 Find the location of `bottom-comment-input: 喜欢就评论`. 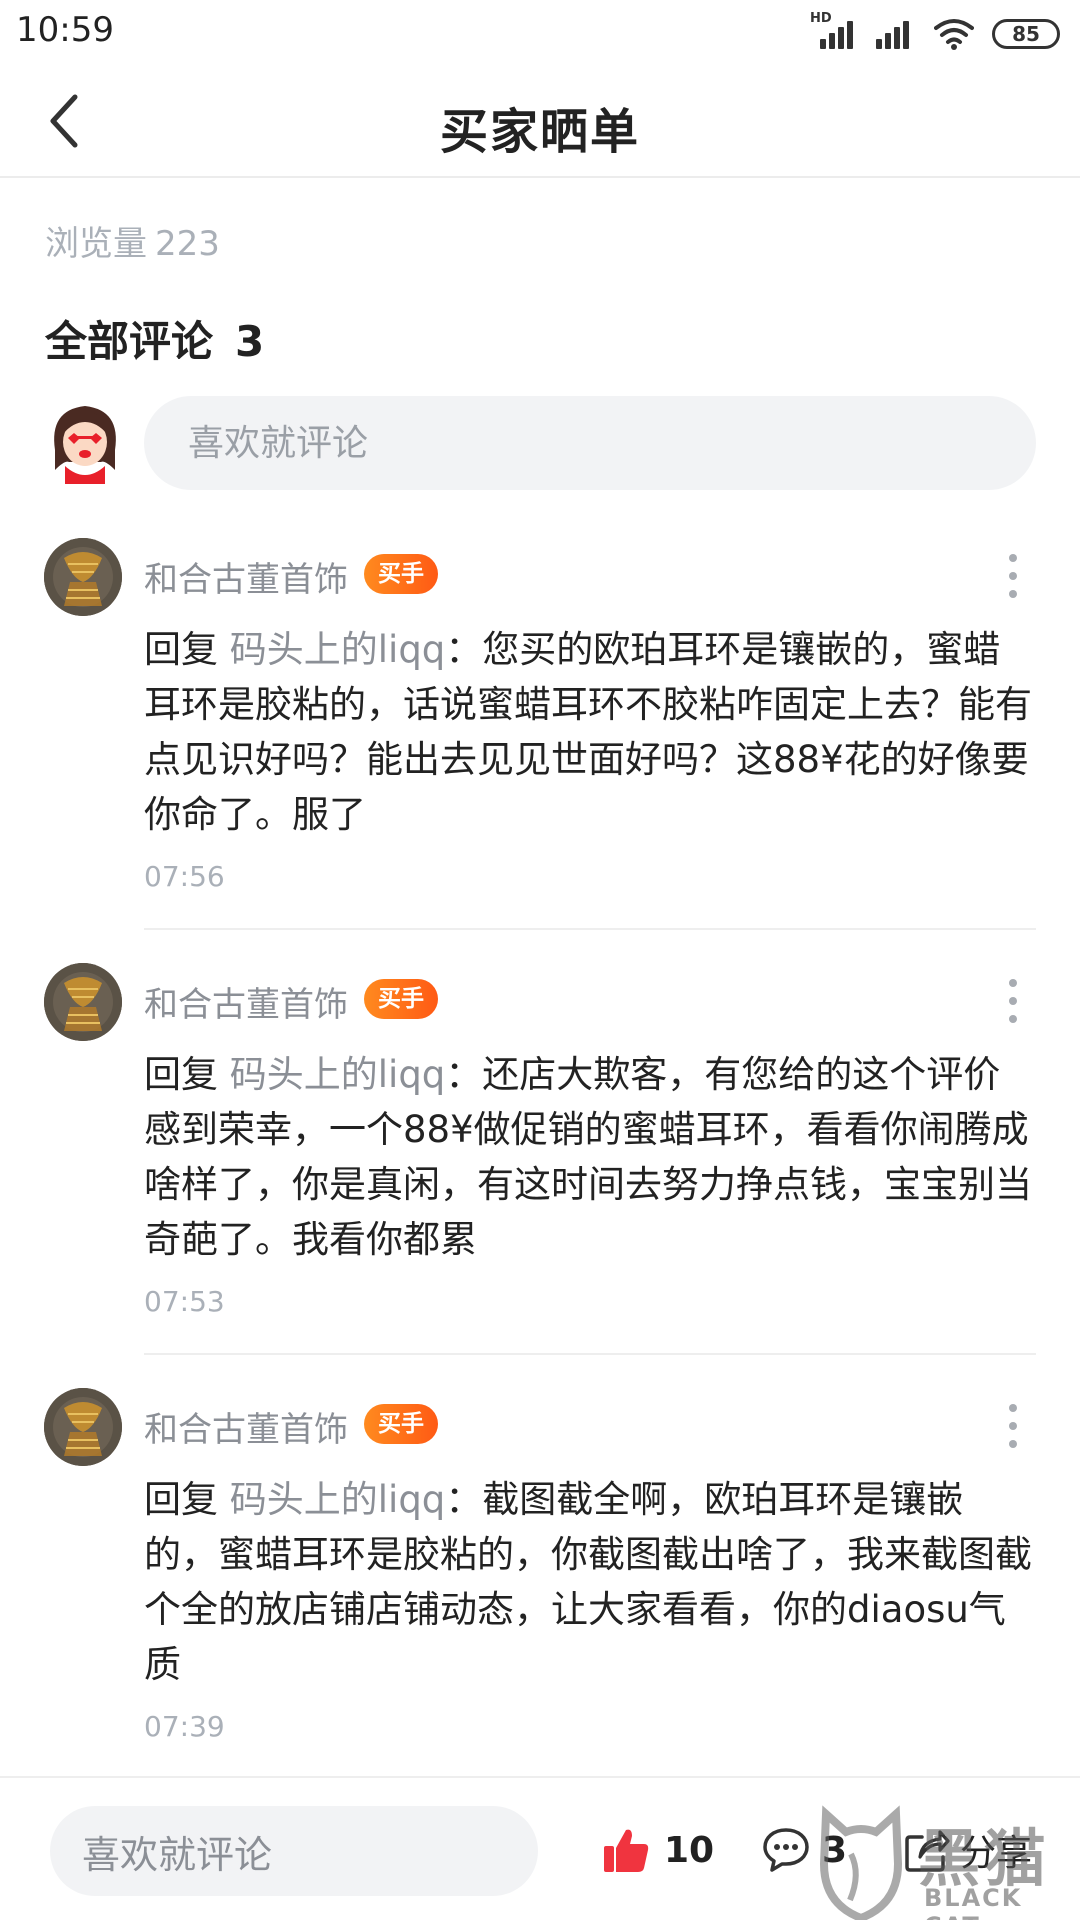

bottom-comment-input: 喜欢就评论 is located at coordinates (294, 1851).